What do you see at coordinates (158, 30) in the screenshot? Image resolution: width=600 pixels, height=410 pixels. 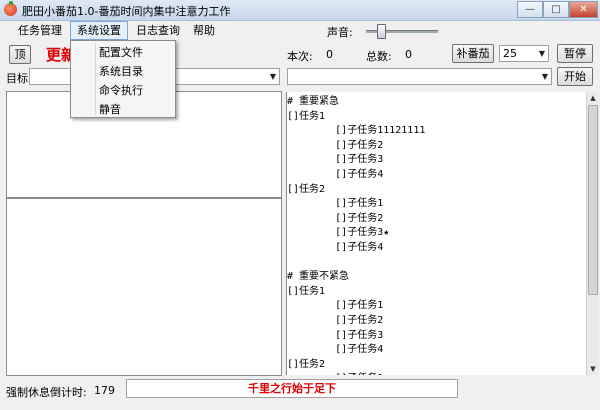 I see `menu-log-query: 日志查询` at bounding box center [158, 30].